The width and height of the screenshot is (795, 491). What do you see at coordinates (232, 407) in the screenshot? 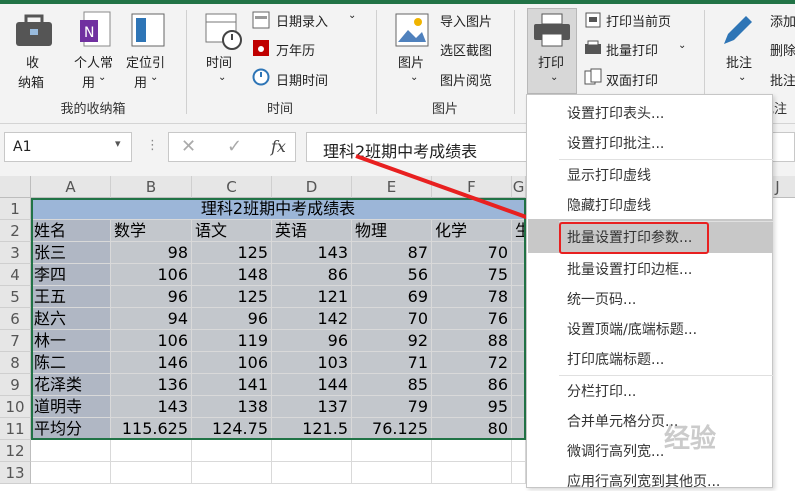
I see `score-cell: 138` at bounding box center [232, 407].